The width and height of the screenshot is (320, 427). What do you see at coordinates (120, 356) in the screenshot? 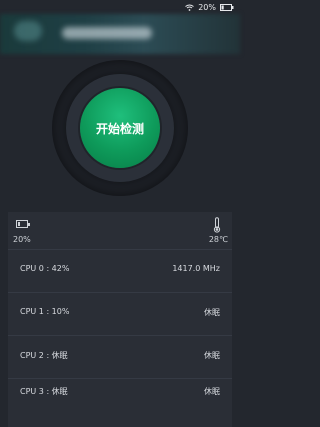
I see `cpu-row-2: CPU 2 : 休眠 休眠` at bounding box center [120, 356].